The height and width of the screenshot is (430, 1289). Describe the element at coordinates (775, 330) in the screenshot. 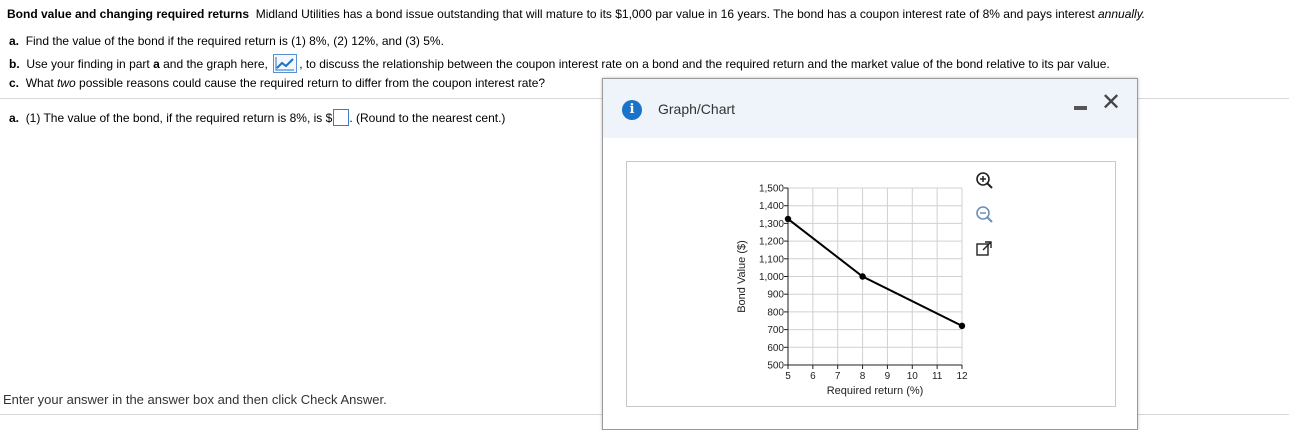

I see `y-tick-label: 700` at that location.